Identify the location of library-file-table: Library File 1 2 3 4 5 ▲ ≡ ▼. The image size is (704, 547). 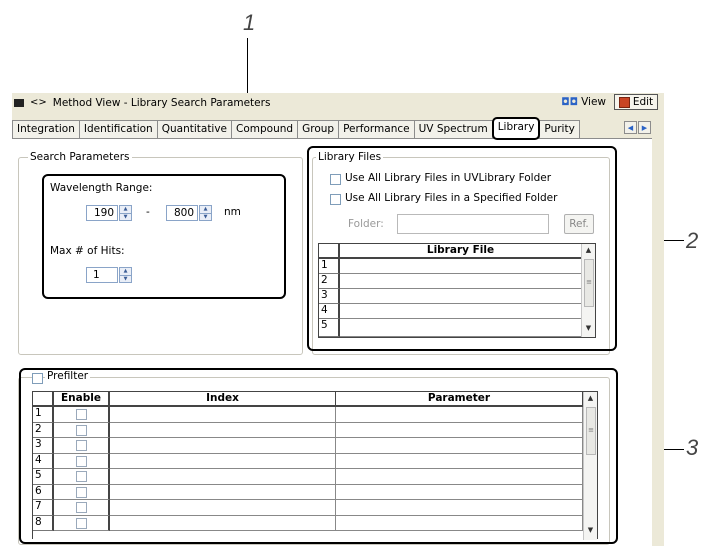
(457, 290).